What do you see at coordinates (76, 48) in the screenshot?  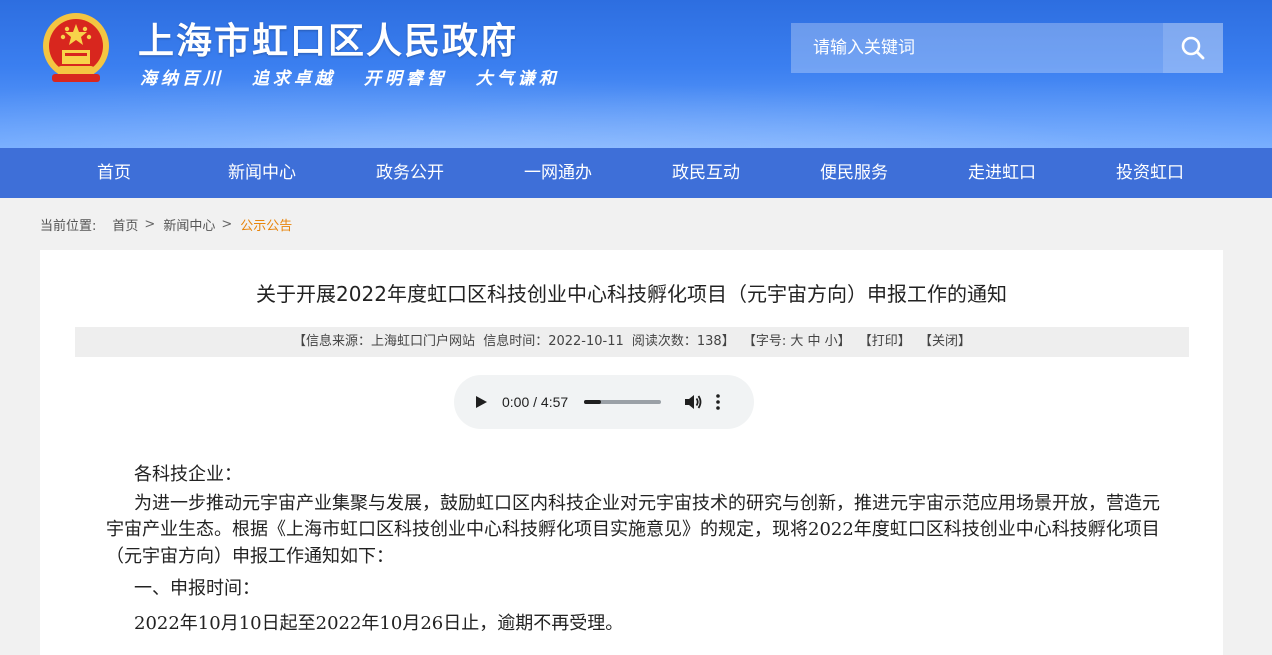 I see `national-emblem-icon` at bounding box center [76, 48].